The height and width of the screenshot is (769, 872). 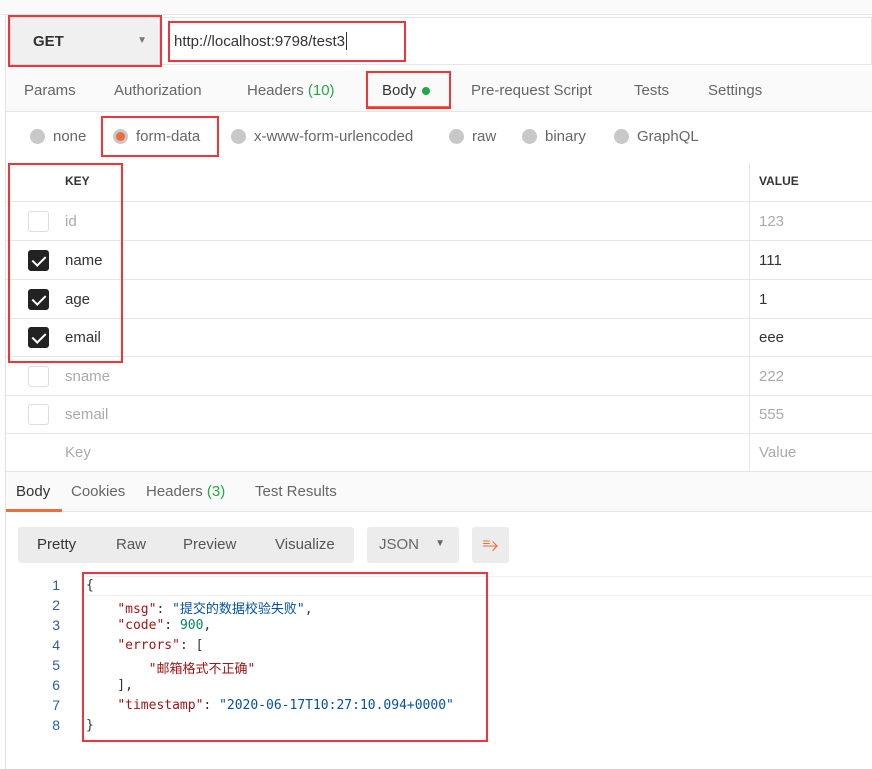 What do you see at coordinates (810, 376) in the screenshot?
I see `value-cell: 222` at bounding box center [810, 376].